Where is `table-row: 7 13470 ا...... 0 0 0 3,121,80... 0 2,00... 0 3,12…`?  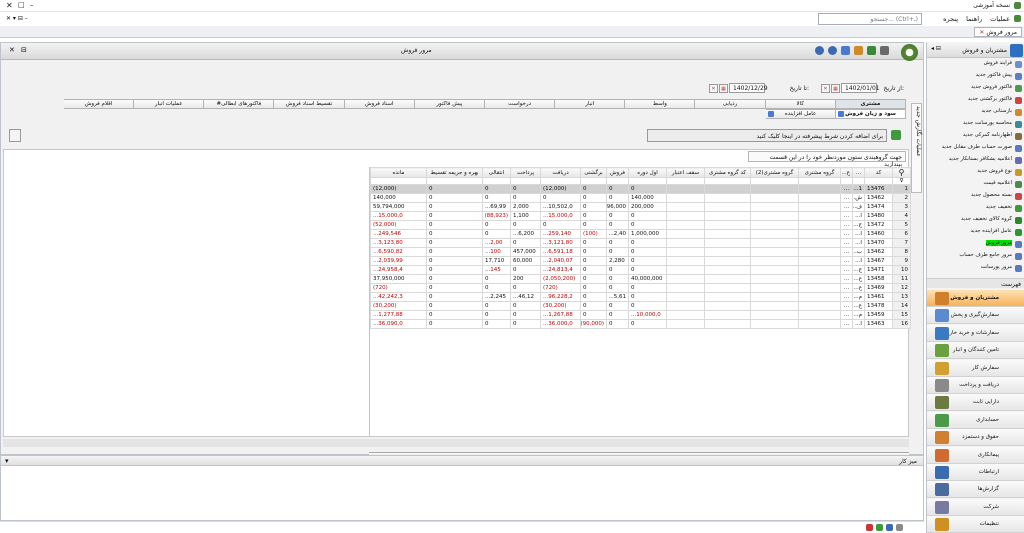
table-row: 7 13470 ا...... 0 0 0 3,121,80... 0 2,00... 0 3,12… is located at coordinates (640, 243).